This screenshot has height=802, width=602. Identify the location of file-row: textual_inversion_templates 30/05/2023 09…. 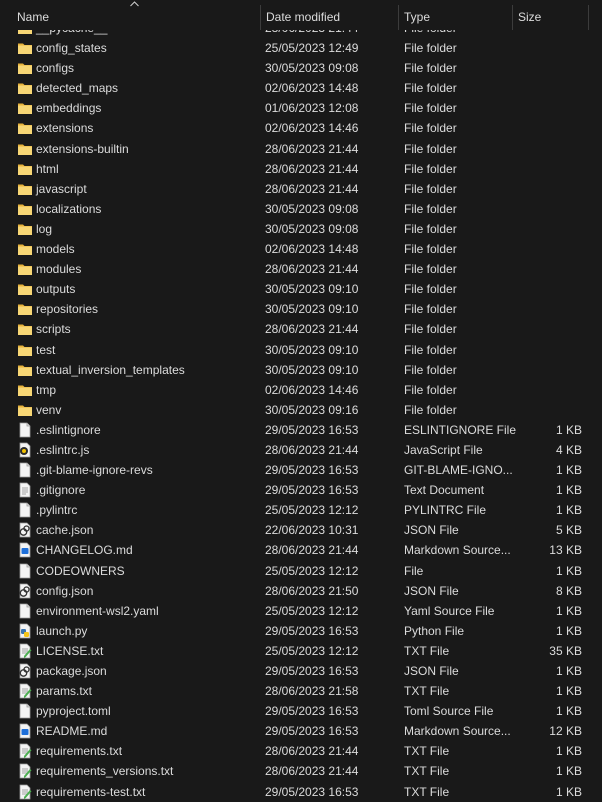
(301, 370).